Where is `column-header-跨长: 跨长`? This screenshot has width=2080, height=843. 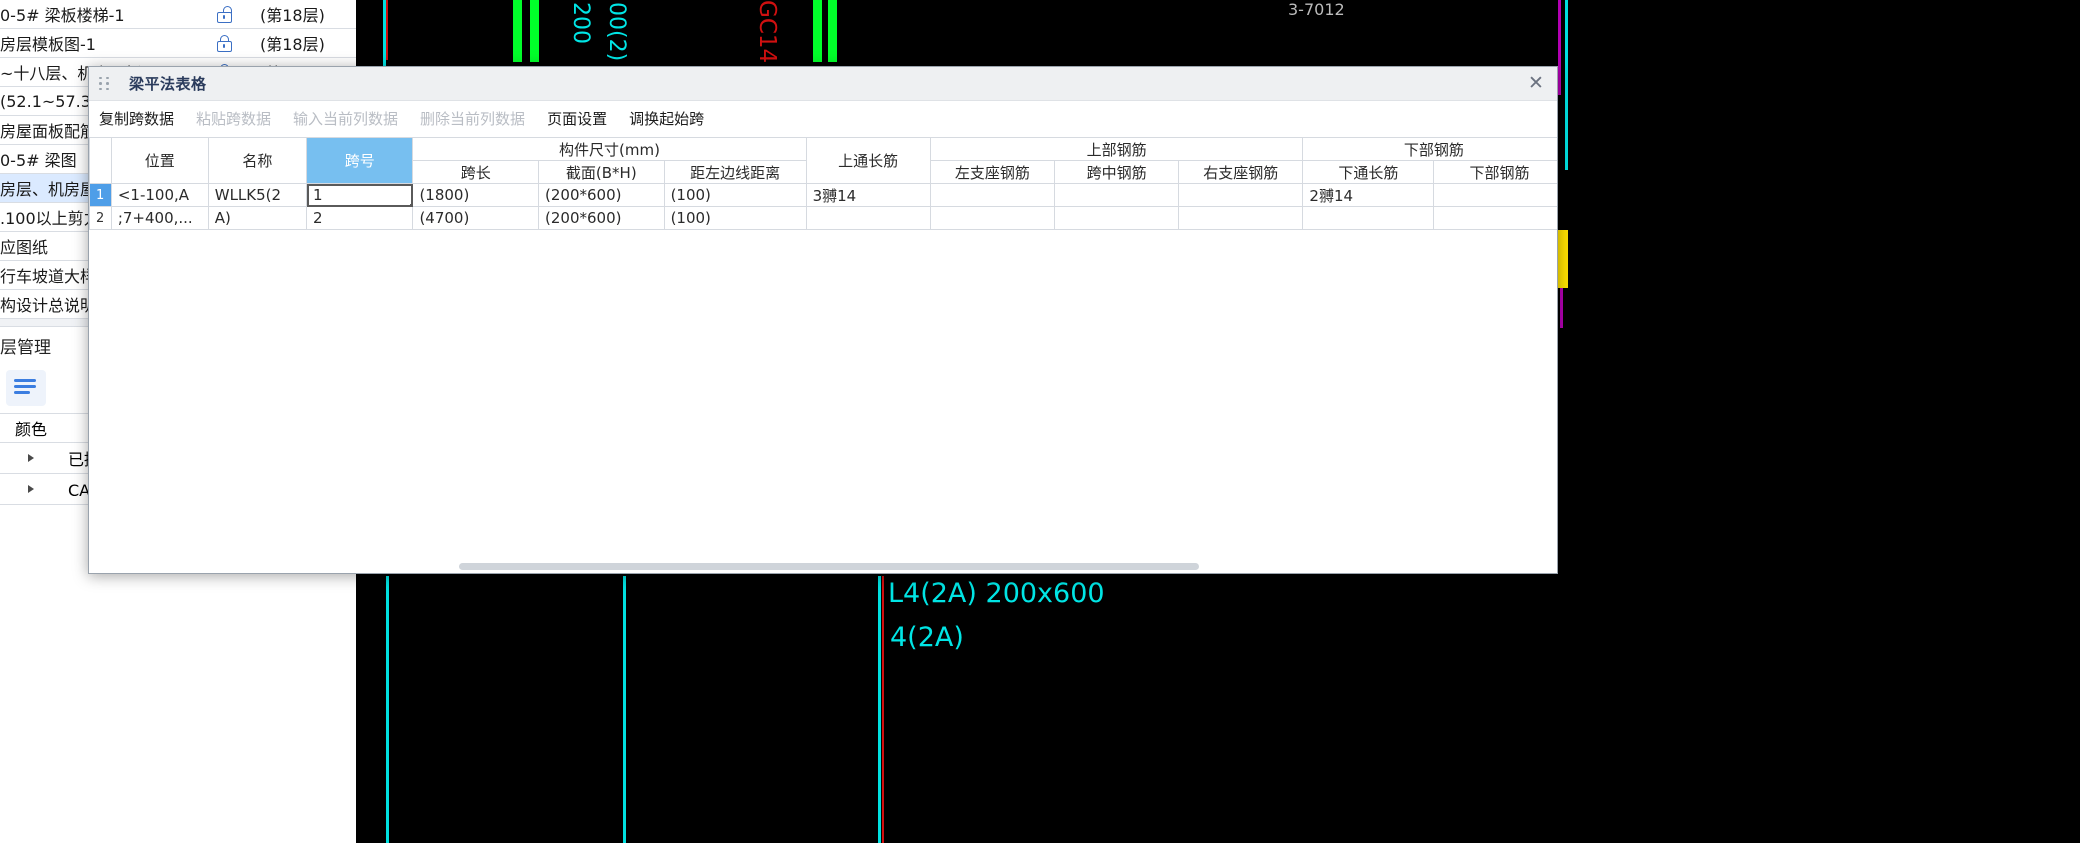 column-header-跨长: 跨长 is located at coordinates (476, 172).